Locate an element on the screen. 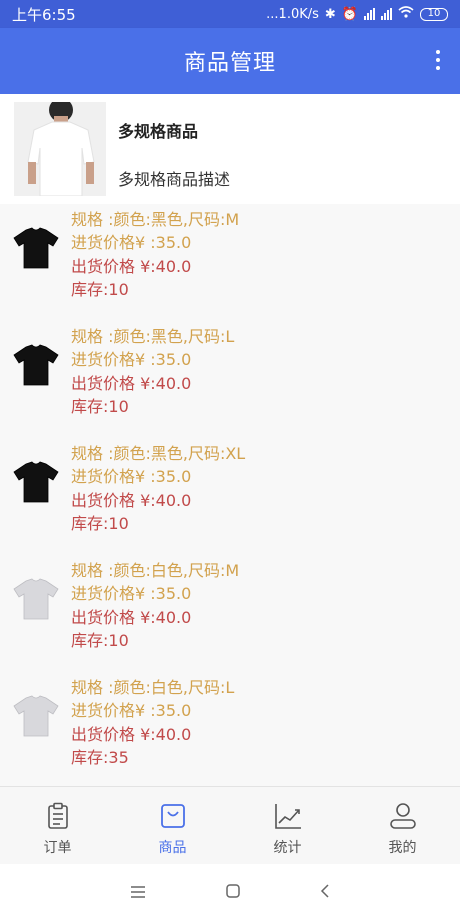 The height and width of the screenshot is (920, 460). tab-products: 商品 is located at coordinates (172, 825).